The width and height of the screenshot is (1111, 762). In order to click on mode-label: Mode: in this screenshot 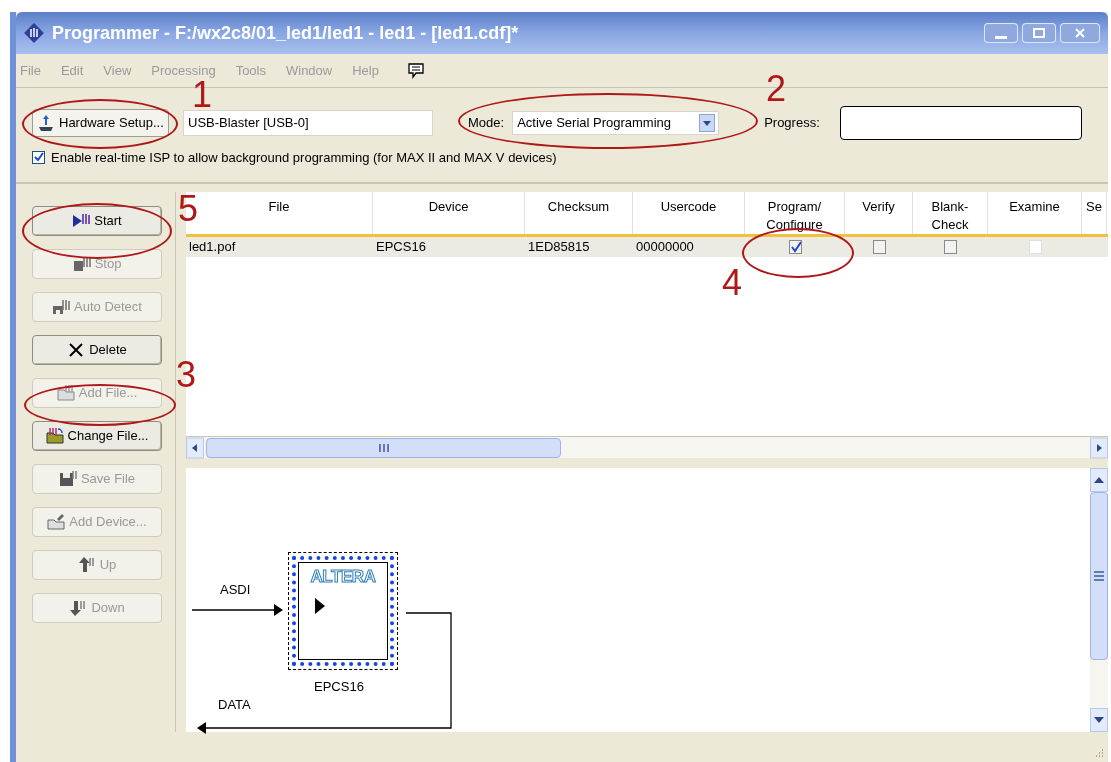, I will do `click(486, 123)`.